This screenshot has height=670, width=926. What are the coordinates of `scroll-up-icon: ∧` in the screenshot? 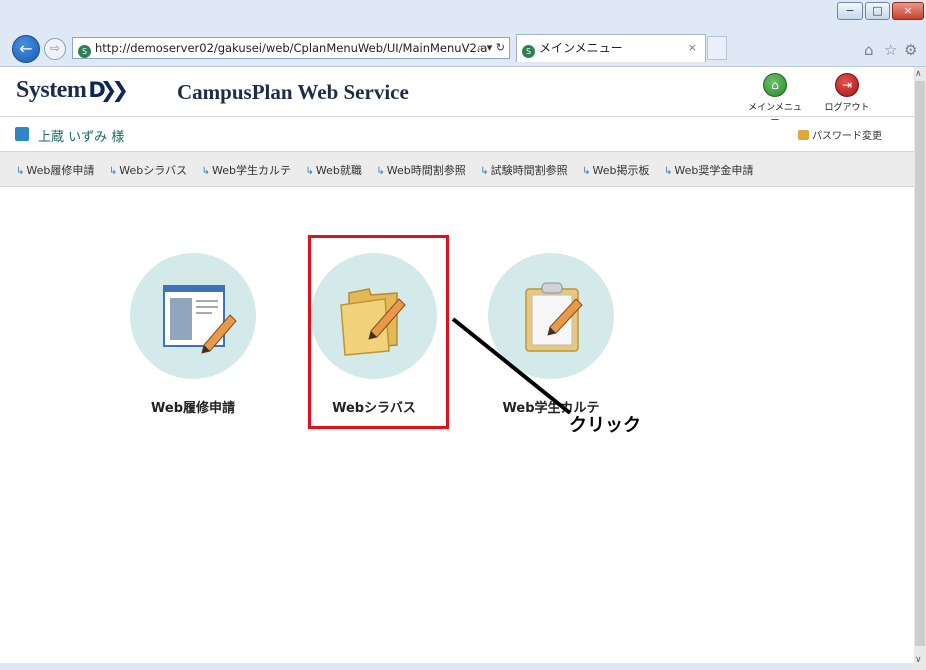 It's located at (918, 74).